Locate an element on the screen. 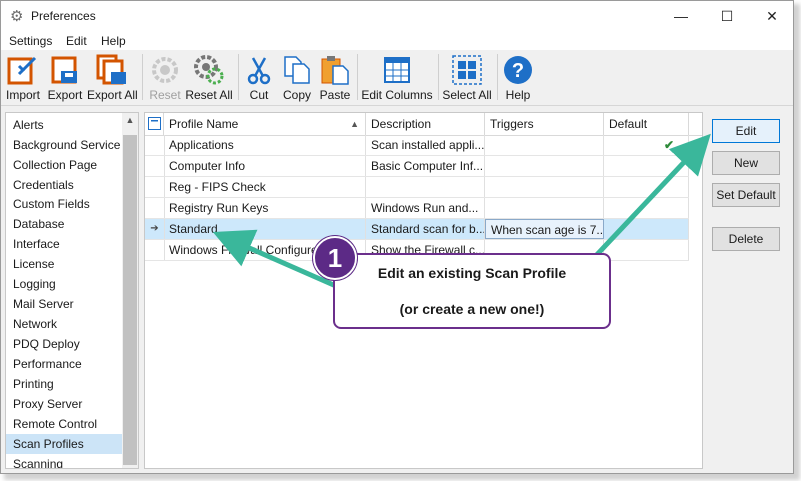  new-button: New is located at coordinates (746, 163).